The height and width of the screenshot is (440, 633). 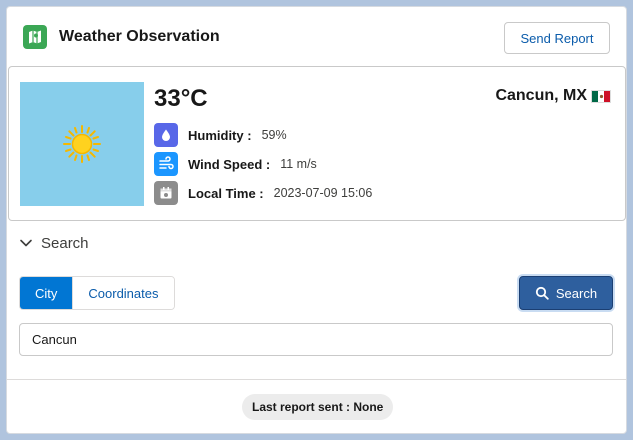 I want to click on humidity-value: 59%, so click(x=274, y=135).